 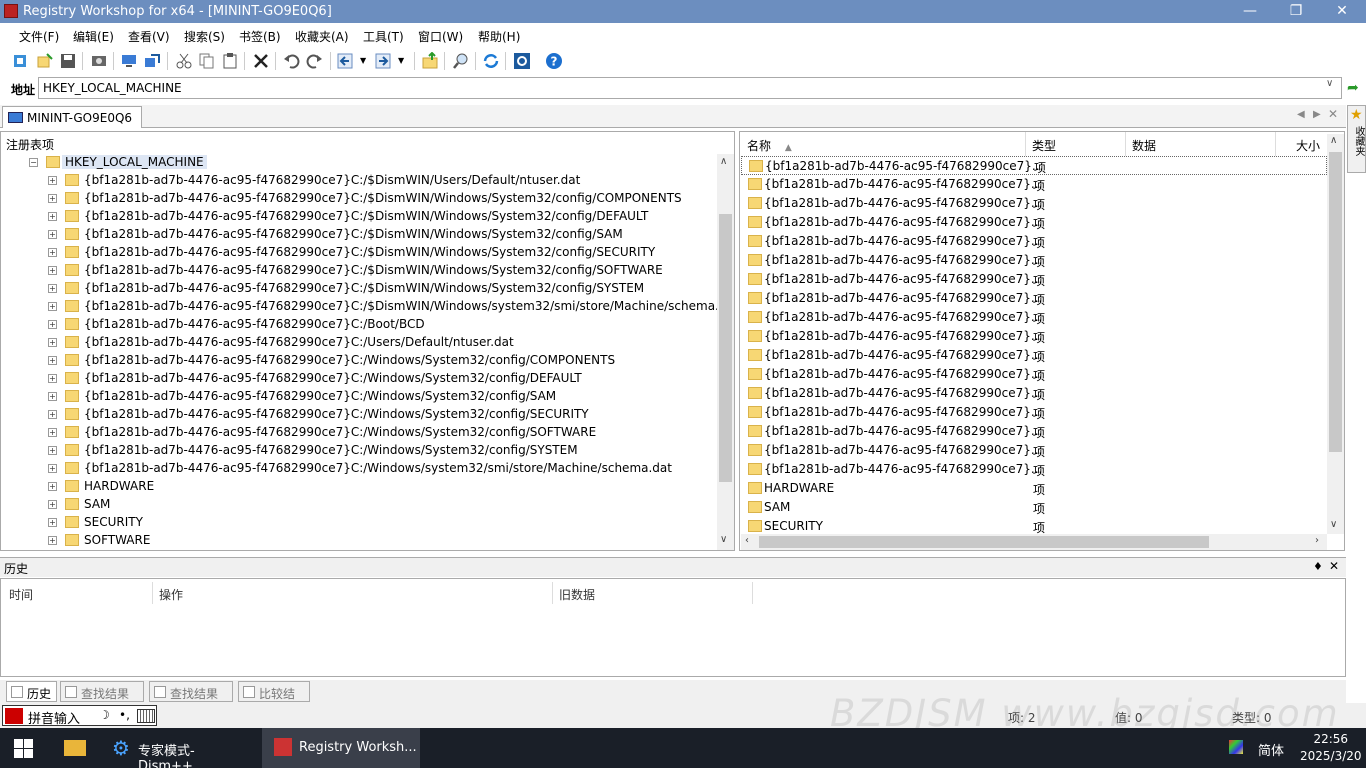 I want to click on column-data: 数据, so click(x=1201, y=144).